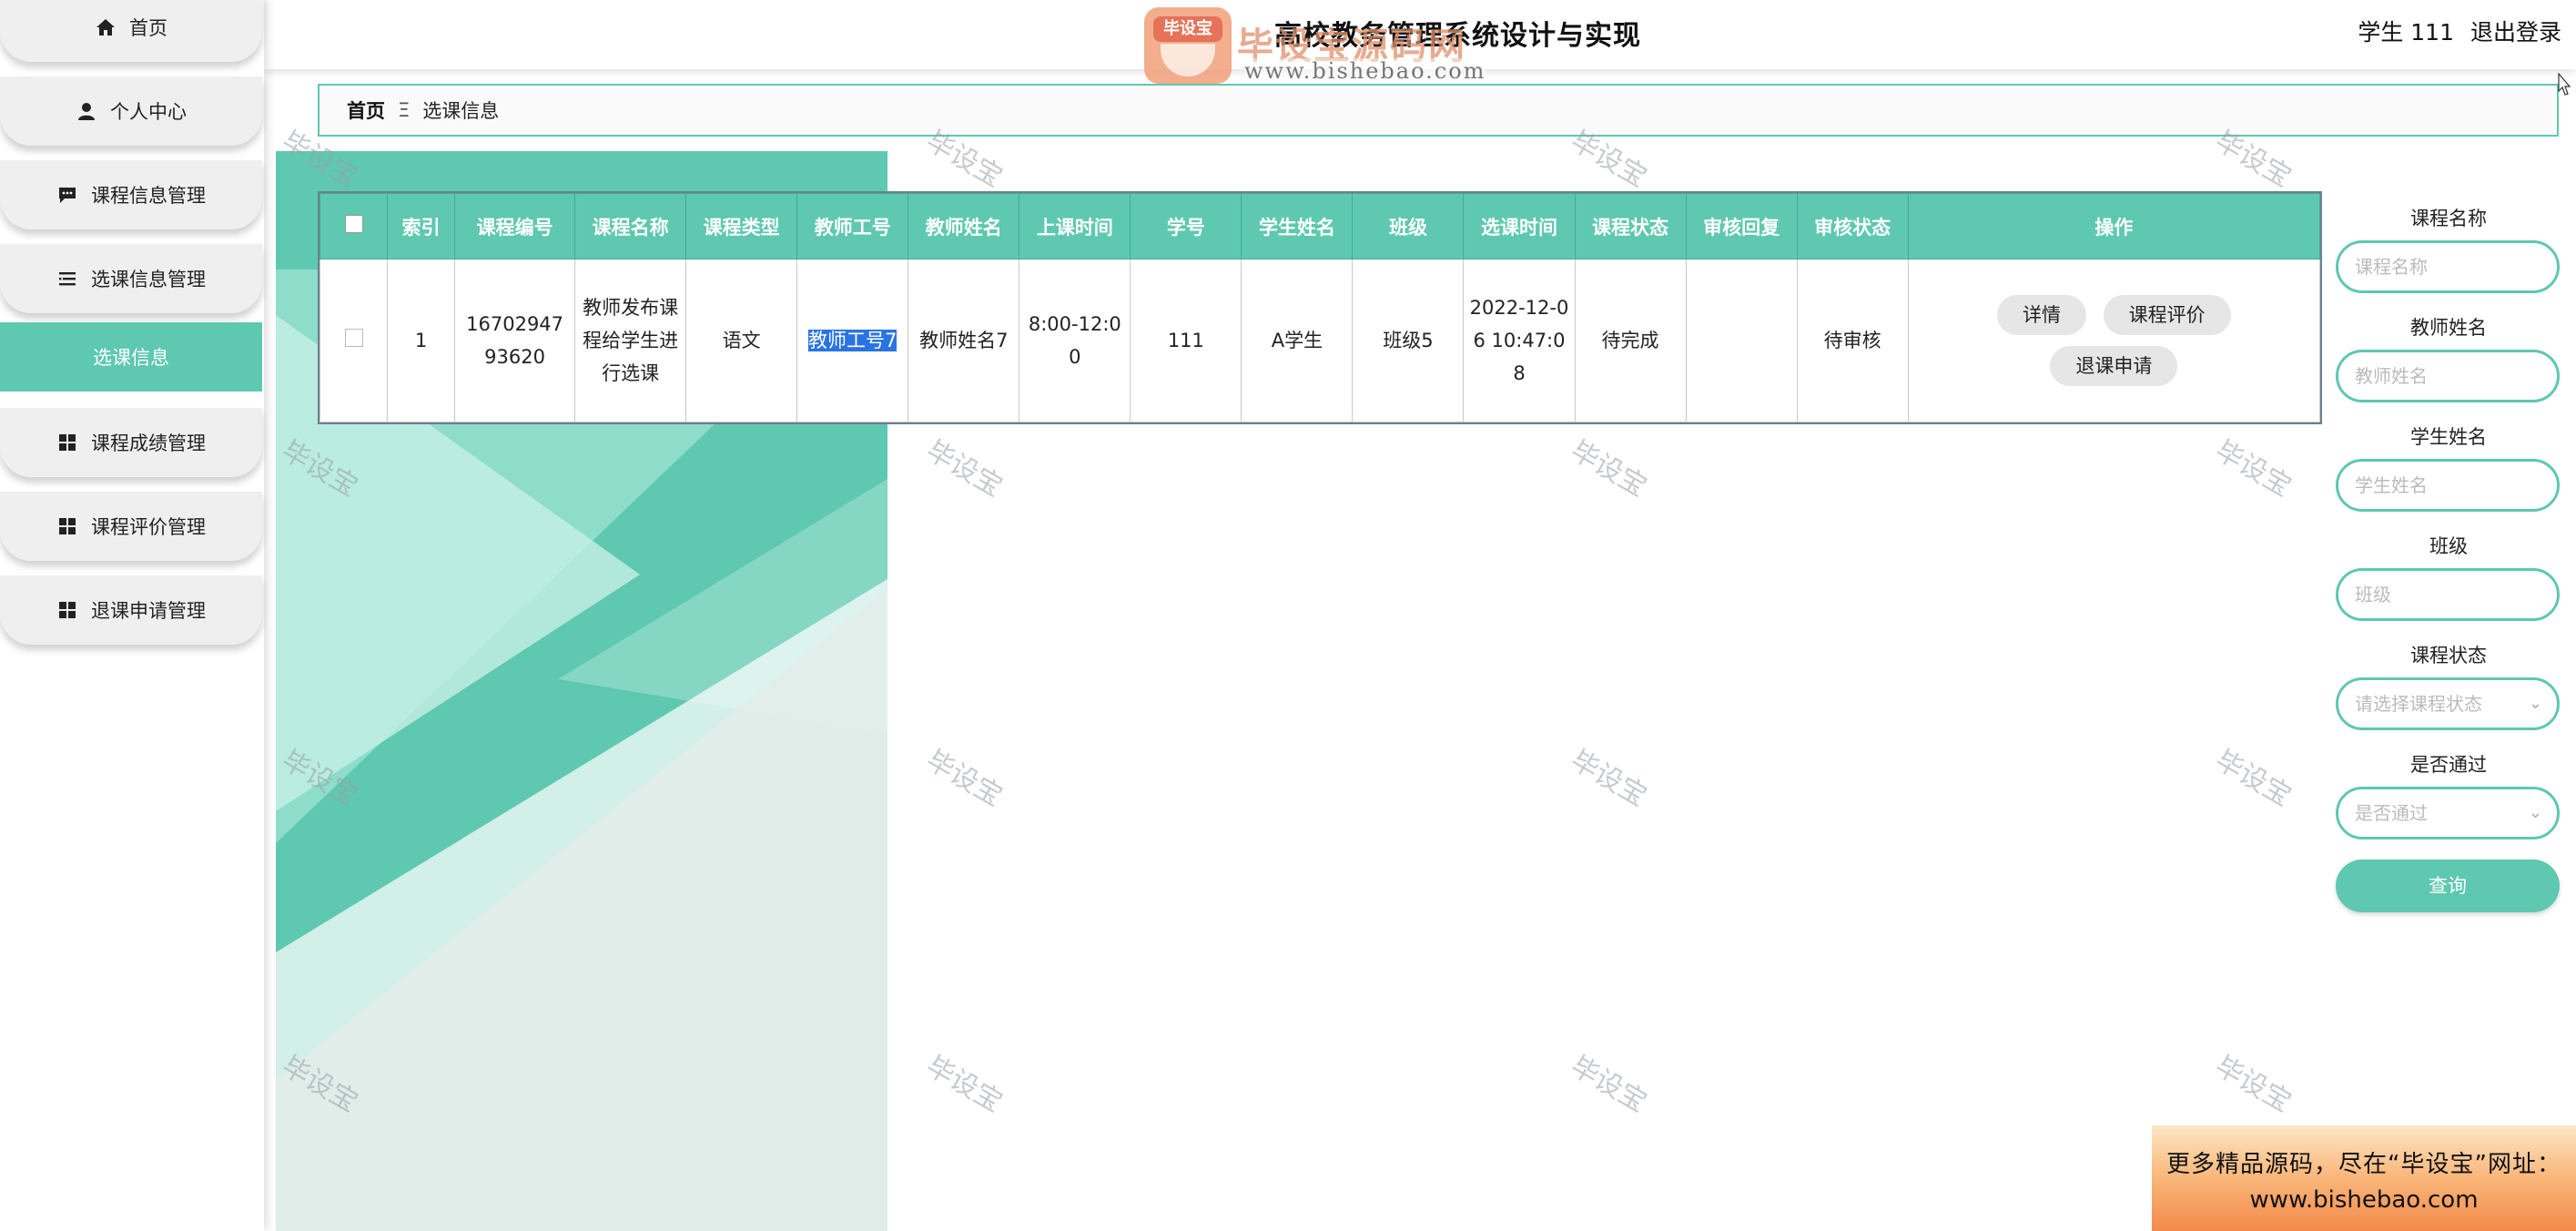 The width and height of the screenshot is (2576, 1231). What do you see at coordinates (515, 340) in the screenshot?
I see `cell-course-no: 1670294793620` at bounding box center [515, 340].